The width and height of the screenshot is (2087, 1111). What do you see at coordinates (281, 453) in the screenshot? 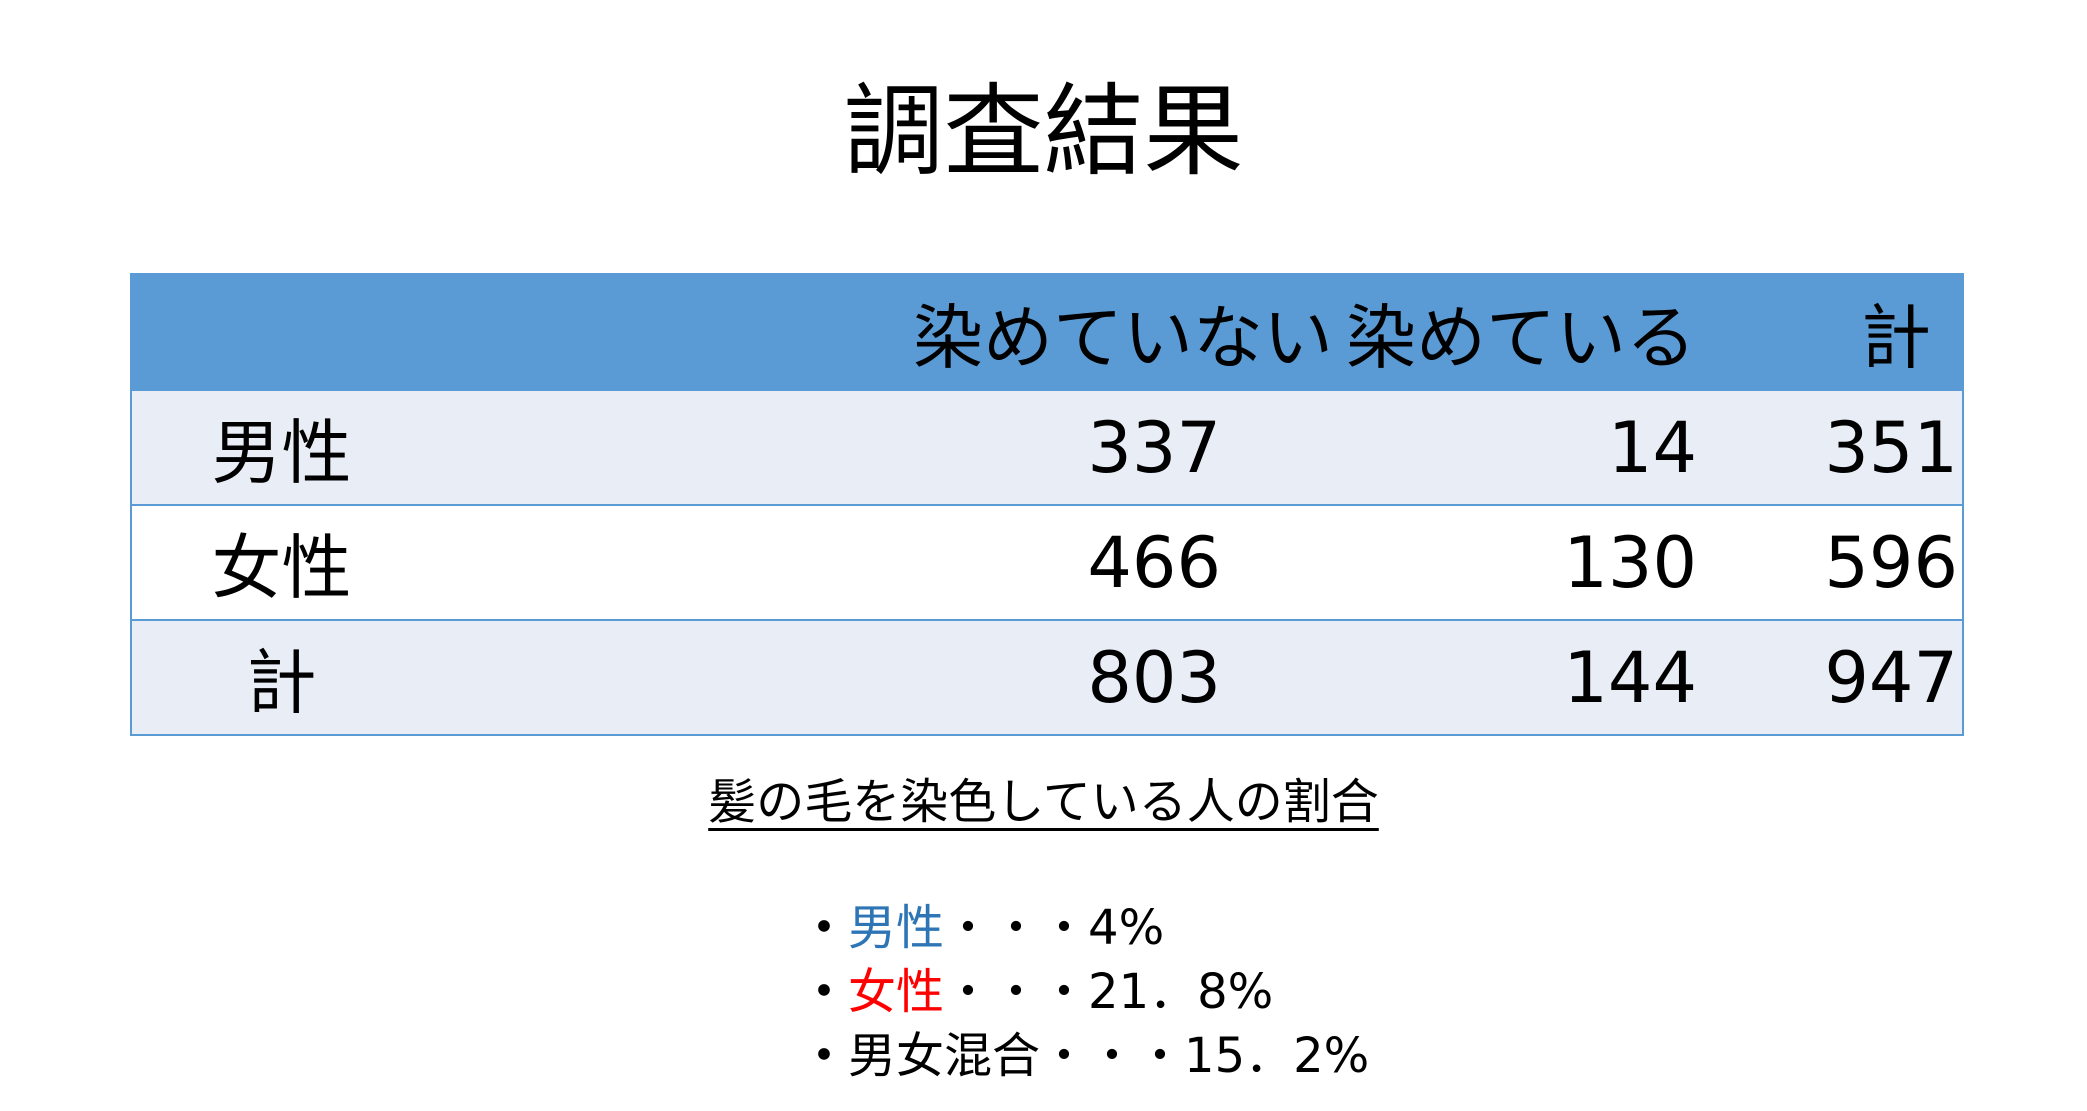
I see `row-label-male: 男性` at bounding box center [281, 453].